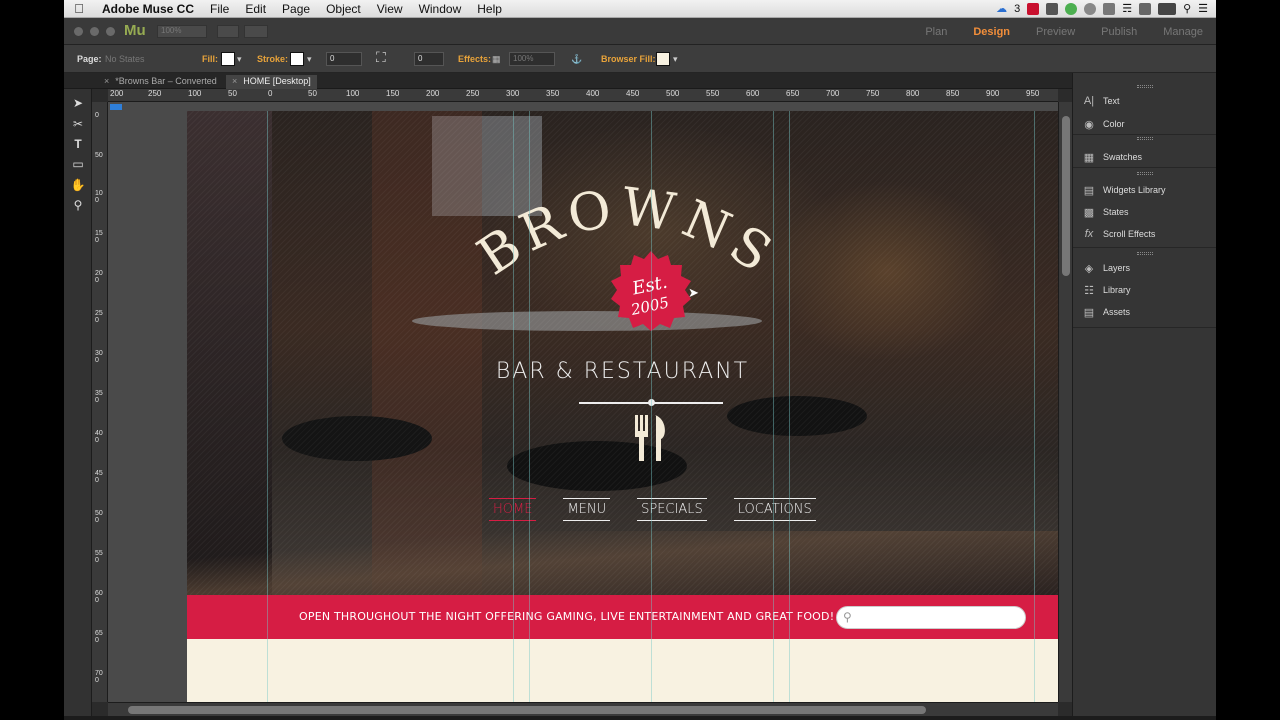 The width and height of the screenshot is (1280, 720). What do you see at coordinates (344, 59) in the screenshot?
I see `stroke-width-input: 0` at bounding box center [344, 59].